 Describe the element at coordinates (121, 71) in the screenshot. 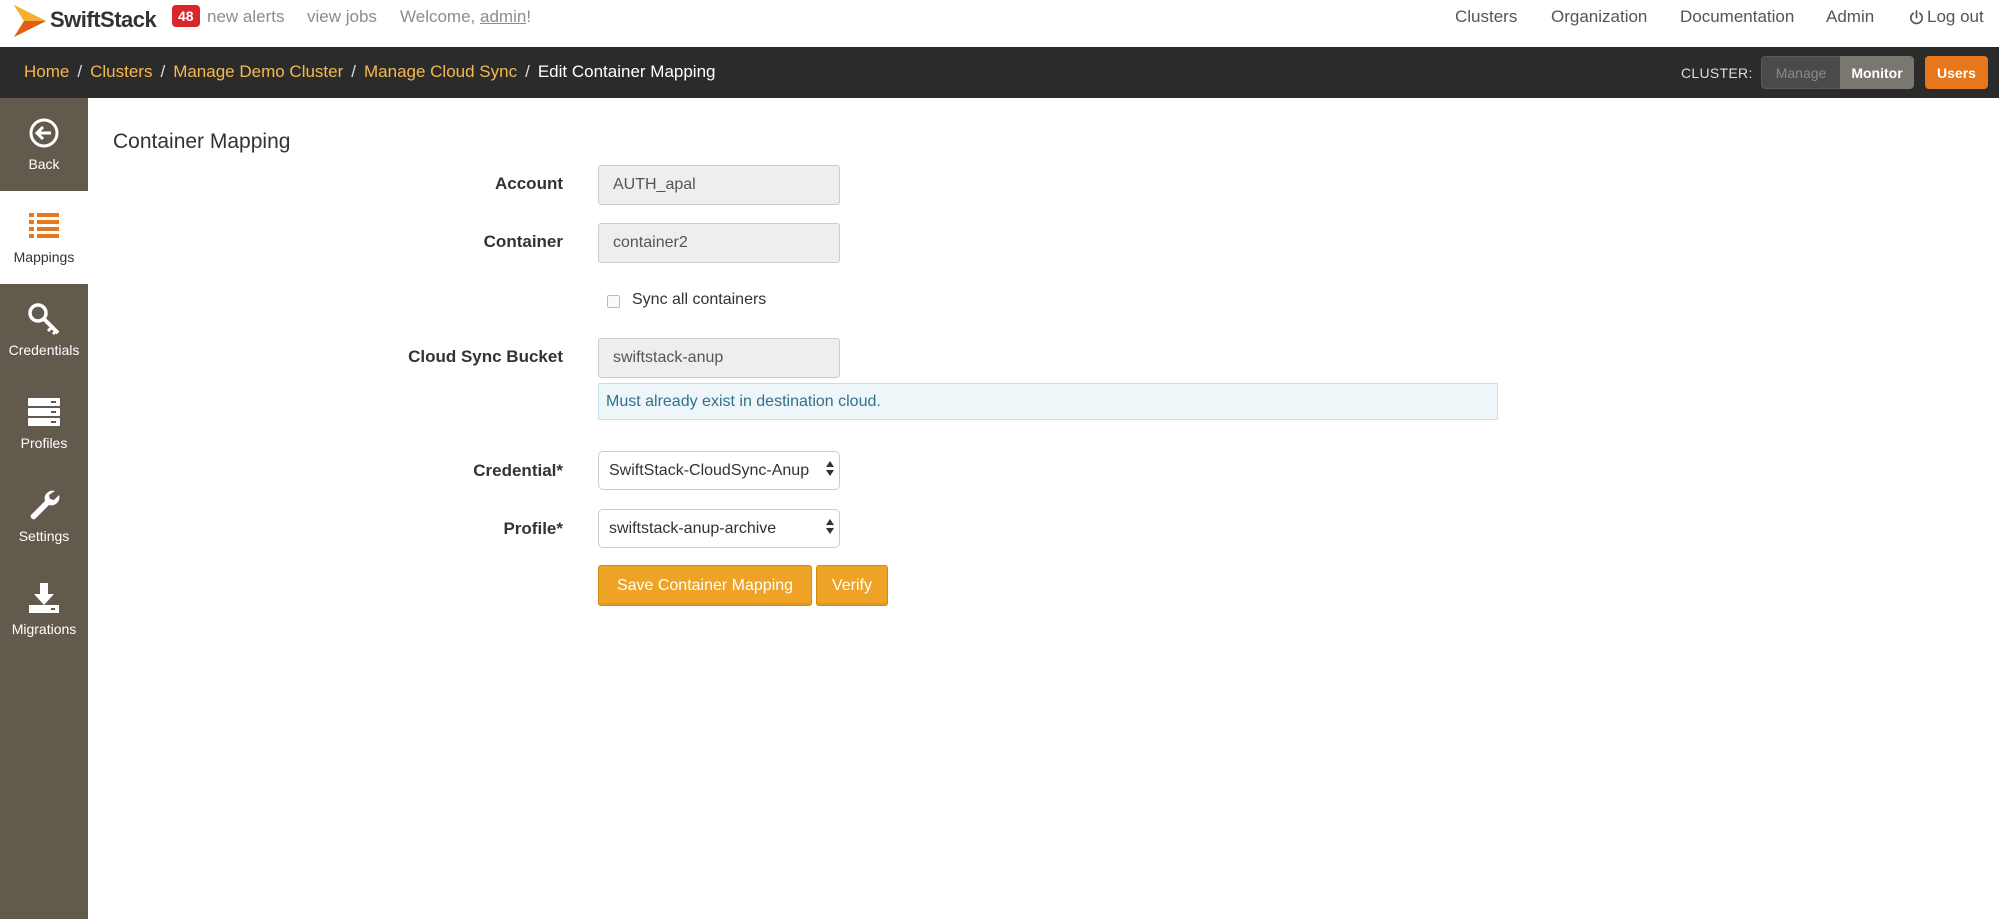

I see `breadcrumb-clusters: Clusters` at that location.